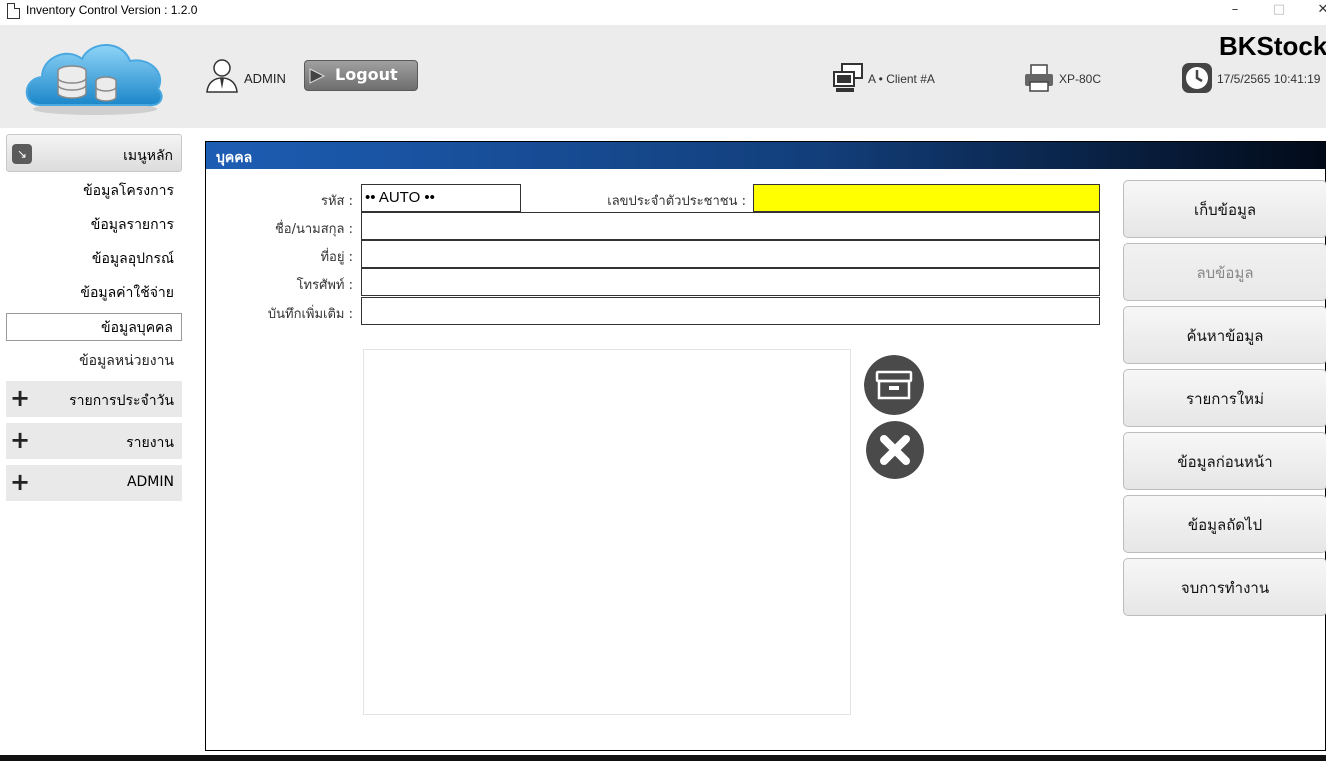 The image size is (1326, 761). What do you see at coordinates (94, 327) in the screenshot?
I see `sidebar-item-person: ข้อมูลบุคคล` at bounding box center [94, 327].